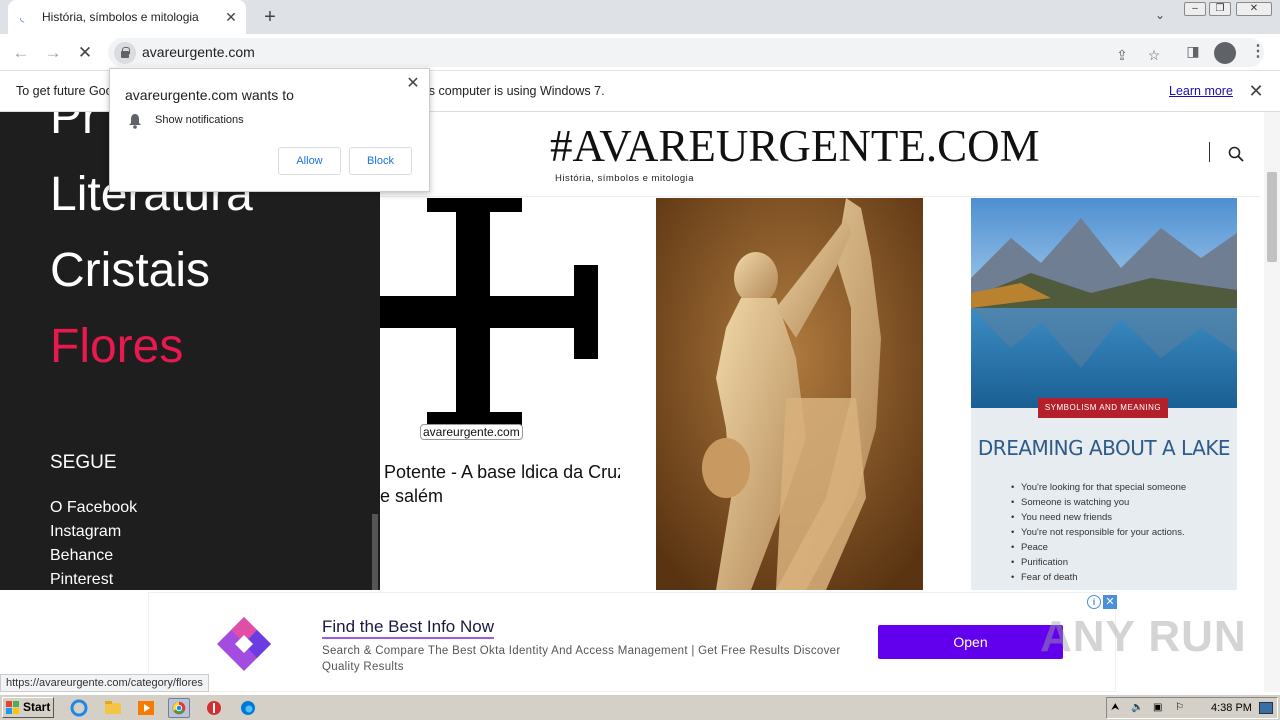 The height and width of the screenshot is (720, 1280). What do you see at coordinates (1160, 17) in the screenshot?
I see `tab-search-chevron-icon: ⌄` at bounding box center [1160, 17].